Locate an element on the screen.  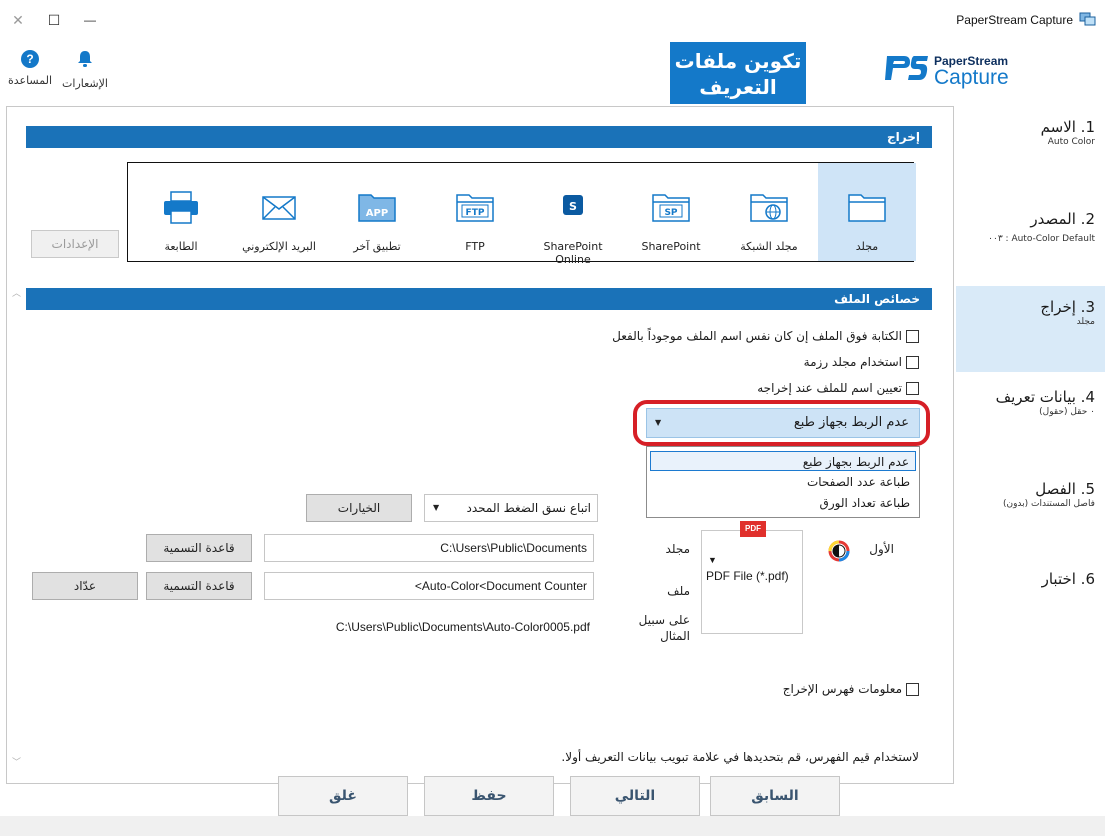
color-mode-icon is located at coordinates (839, 551).